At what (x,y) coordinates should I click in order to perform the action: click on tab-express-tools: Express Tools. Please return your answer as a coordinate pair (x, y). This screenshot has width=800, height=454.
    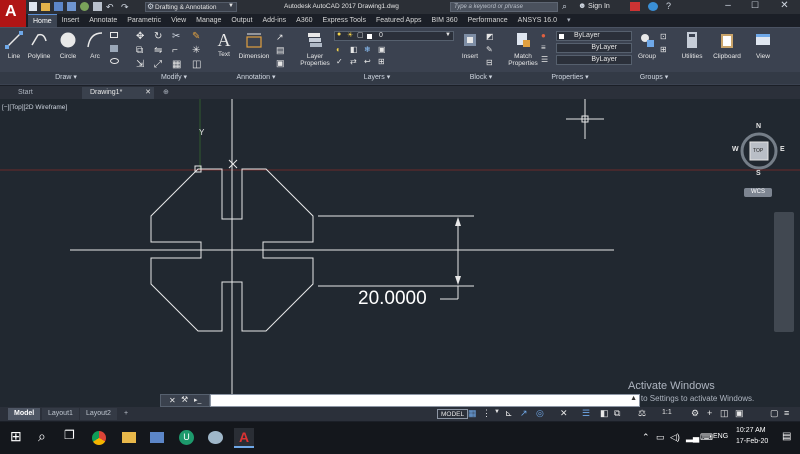
    Looking at the image, I should click on (344, 20).